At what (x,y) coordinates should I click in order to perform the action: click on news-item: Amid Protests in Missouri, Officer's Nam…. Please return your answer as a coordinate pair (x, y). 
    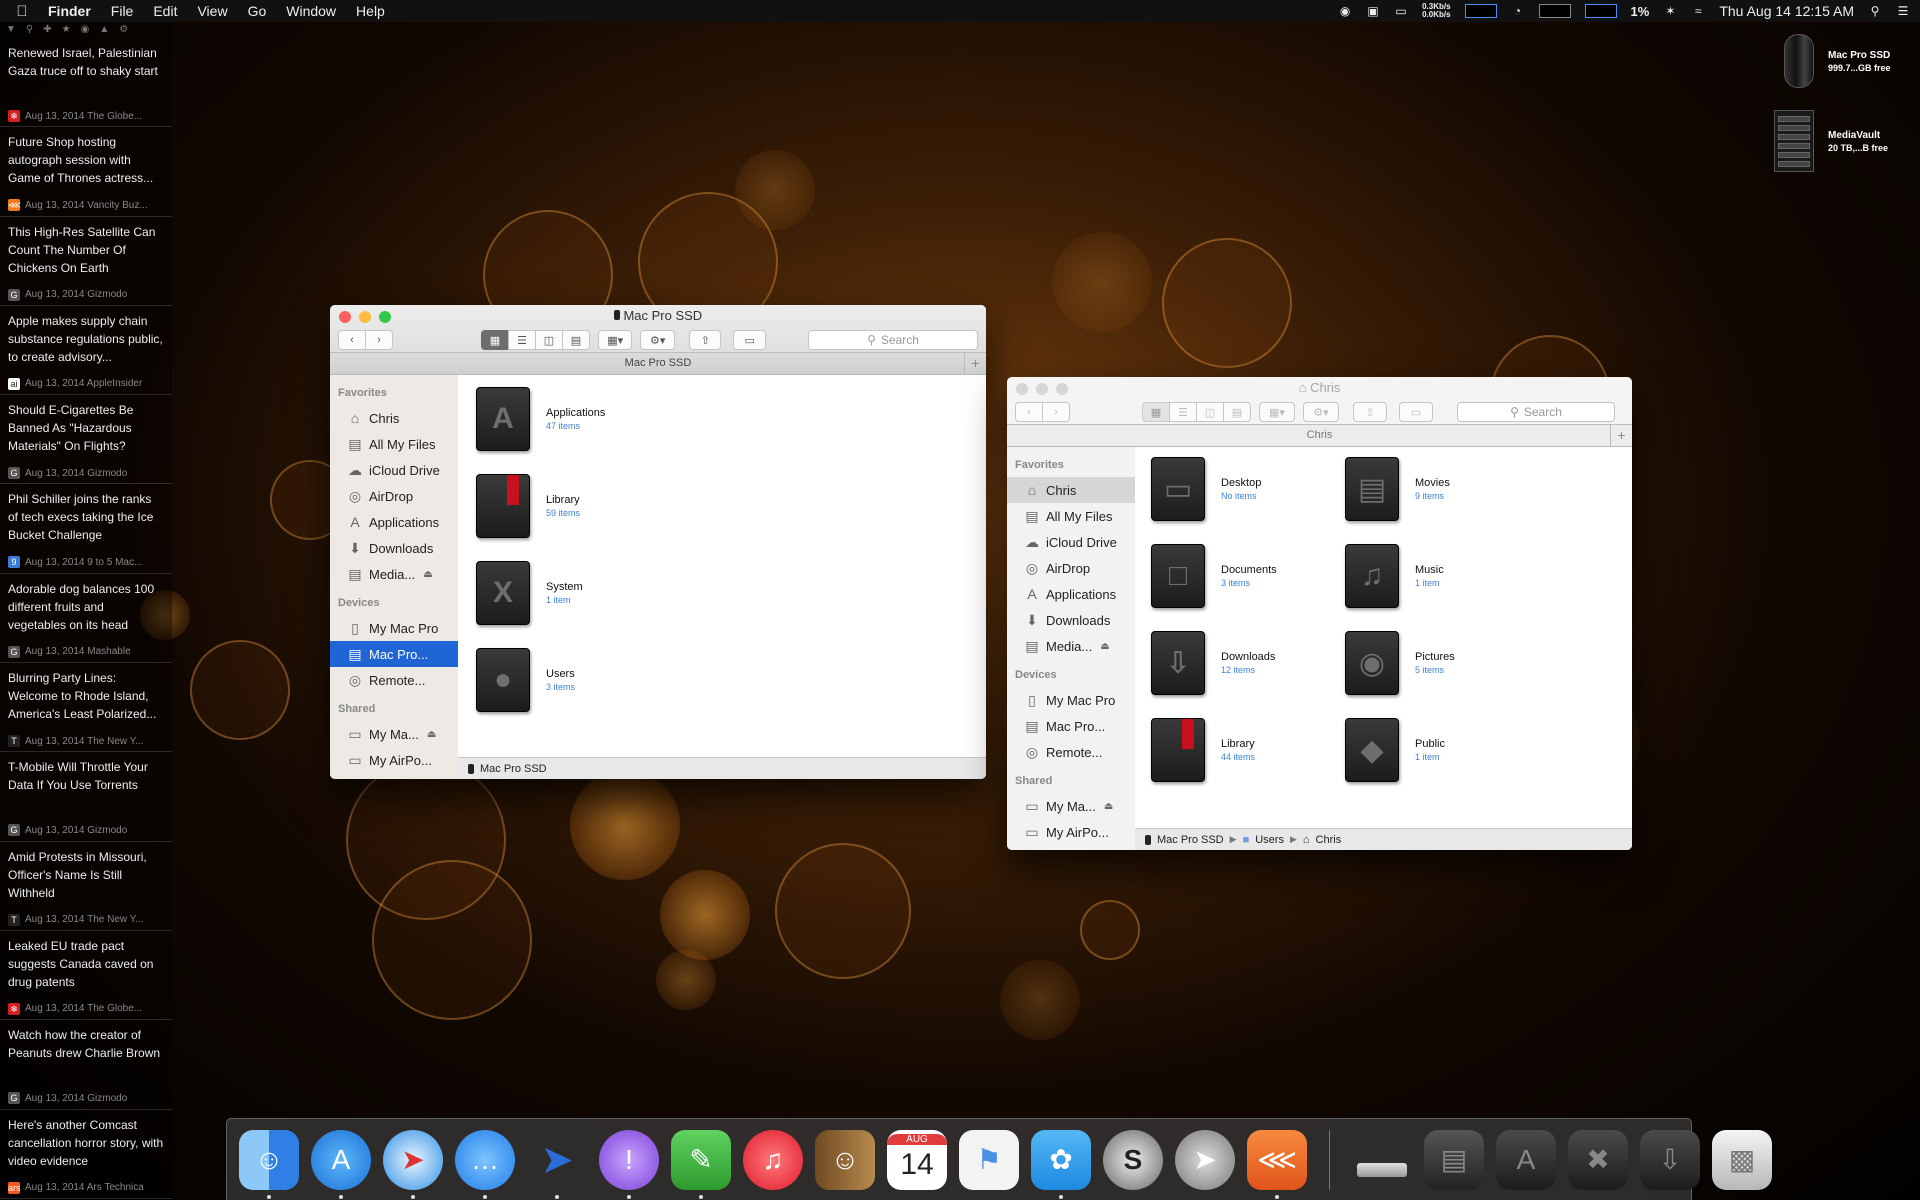
    Looking at the image, I should click on (86, 886).